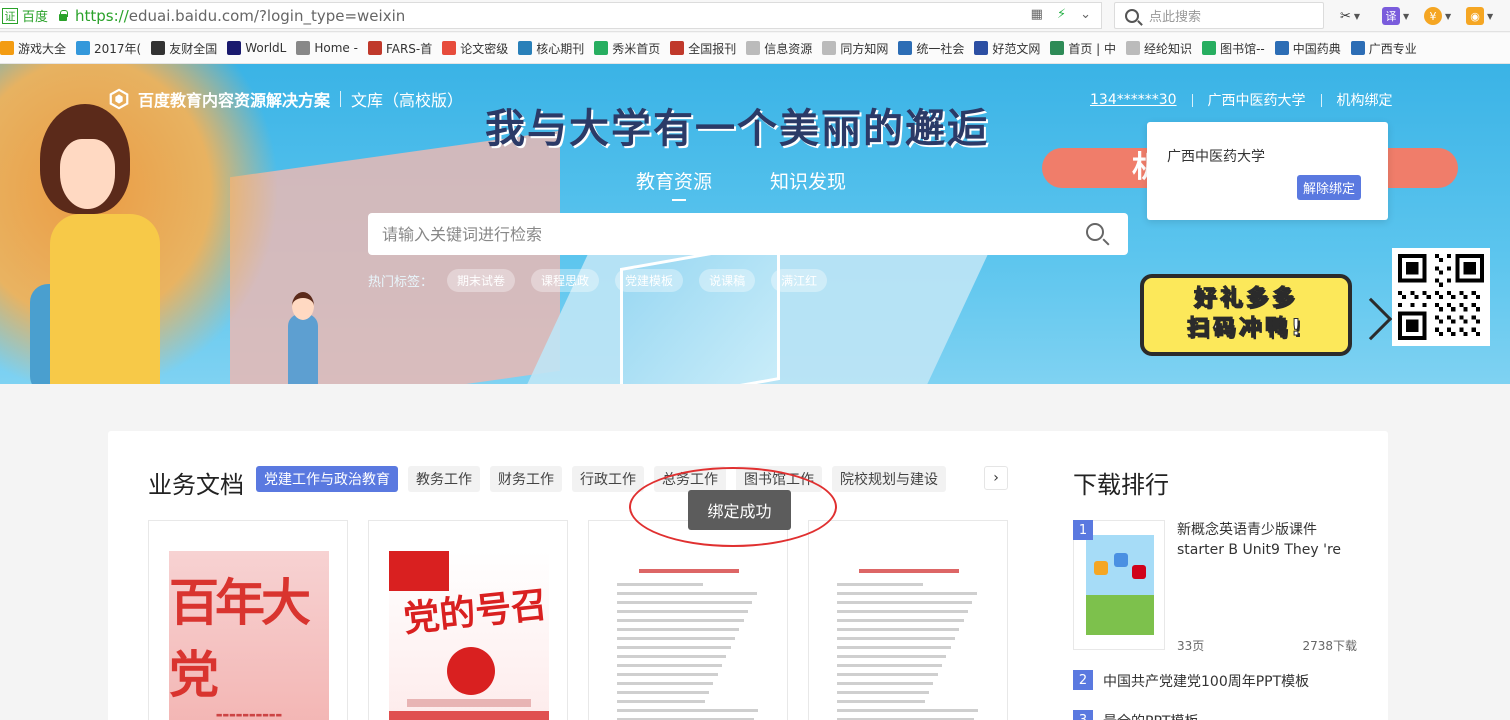  What do you see at coordinates (858, 48) in the screenshot?
I see `bookmark-item: 同方知网` at bounding box center [858, 48].